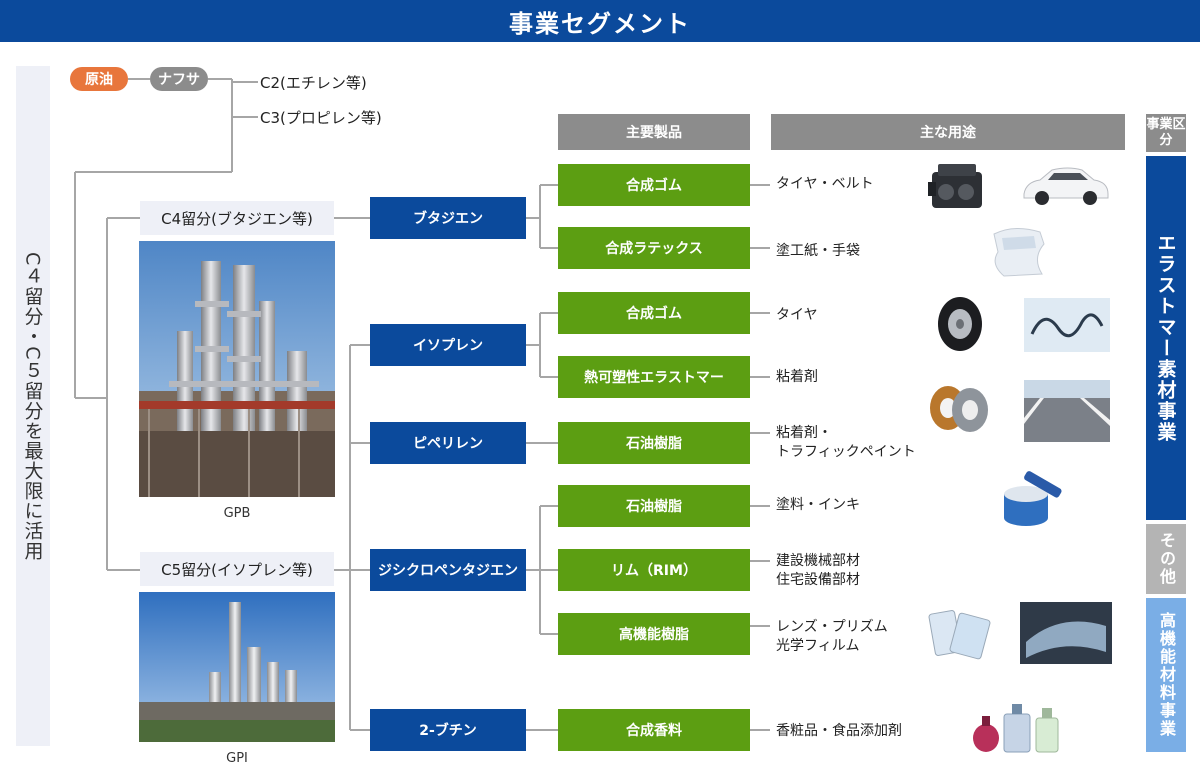  Describe the element at coordinates (321, 118) in the screenshot. I see `c3-fraction-label: C3(プロピレン等)` at that location.